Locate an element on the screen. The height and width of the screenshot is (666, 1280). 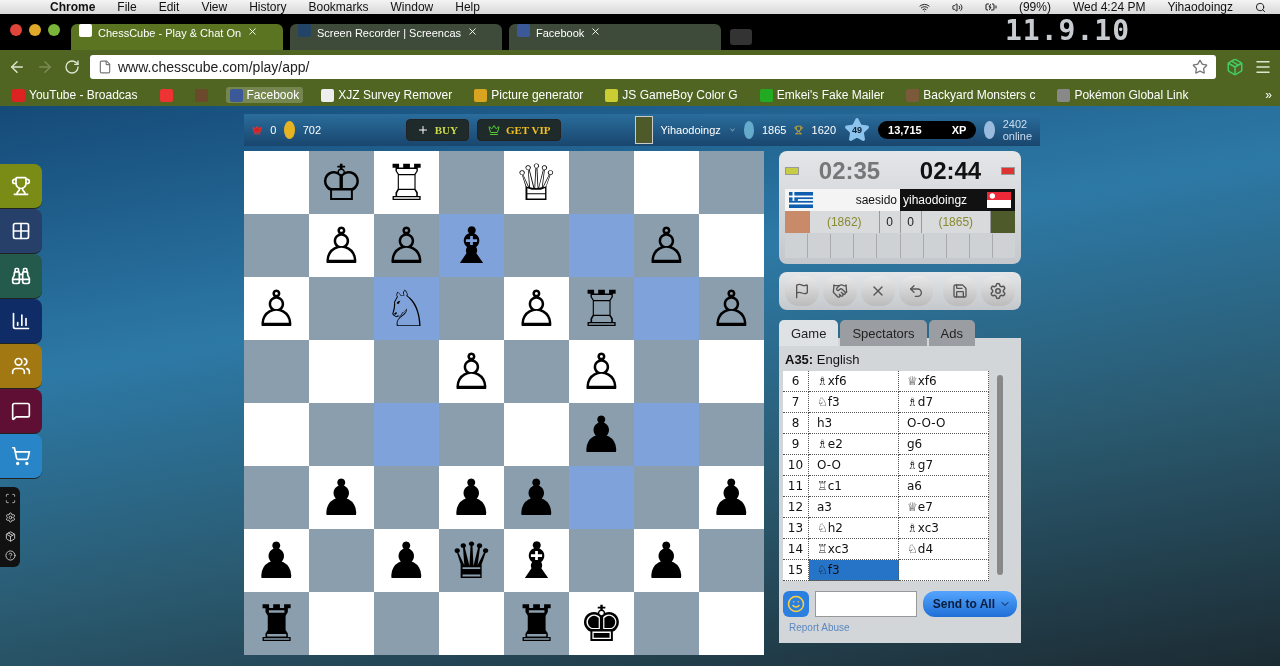
move-cell is located at coordinates (944, 570).